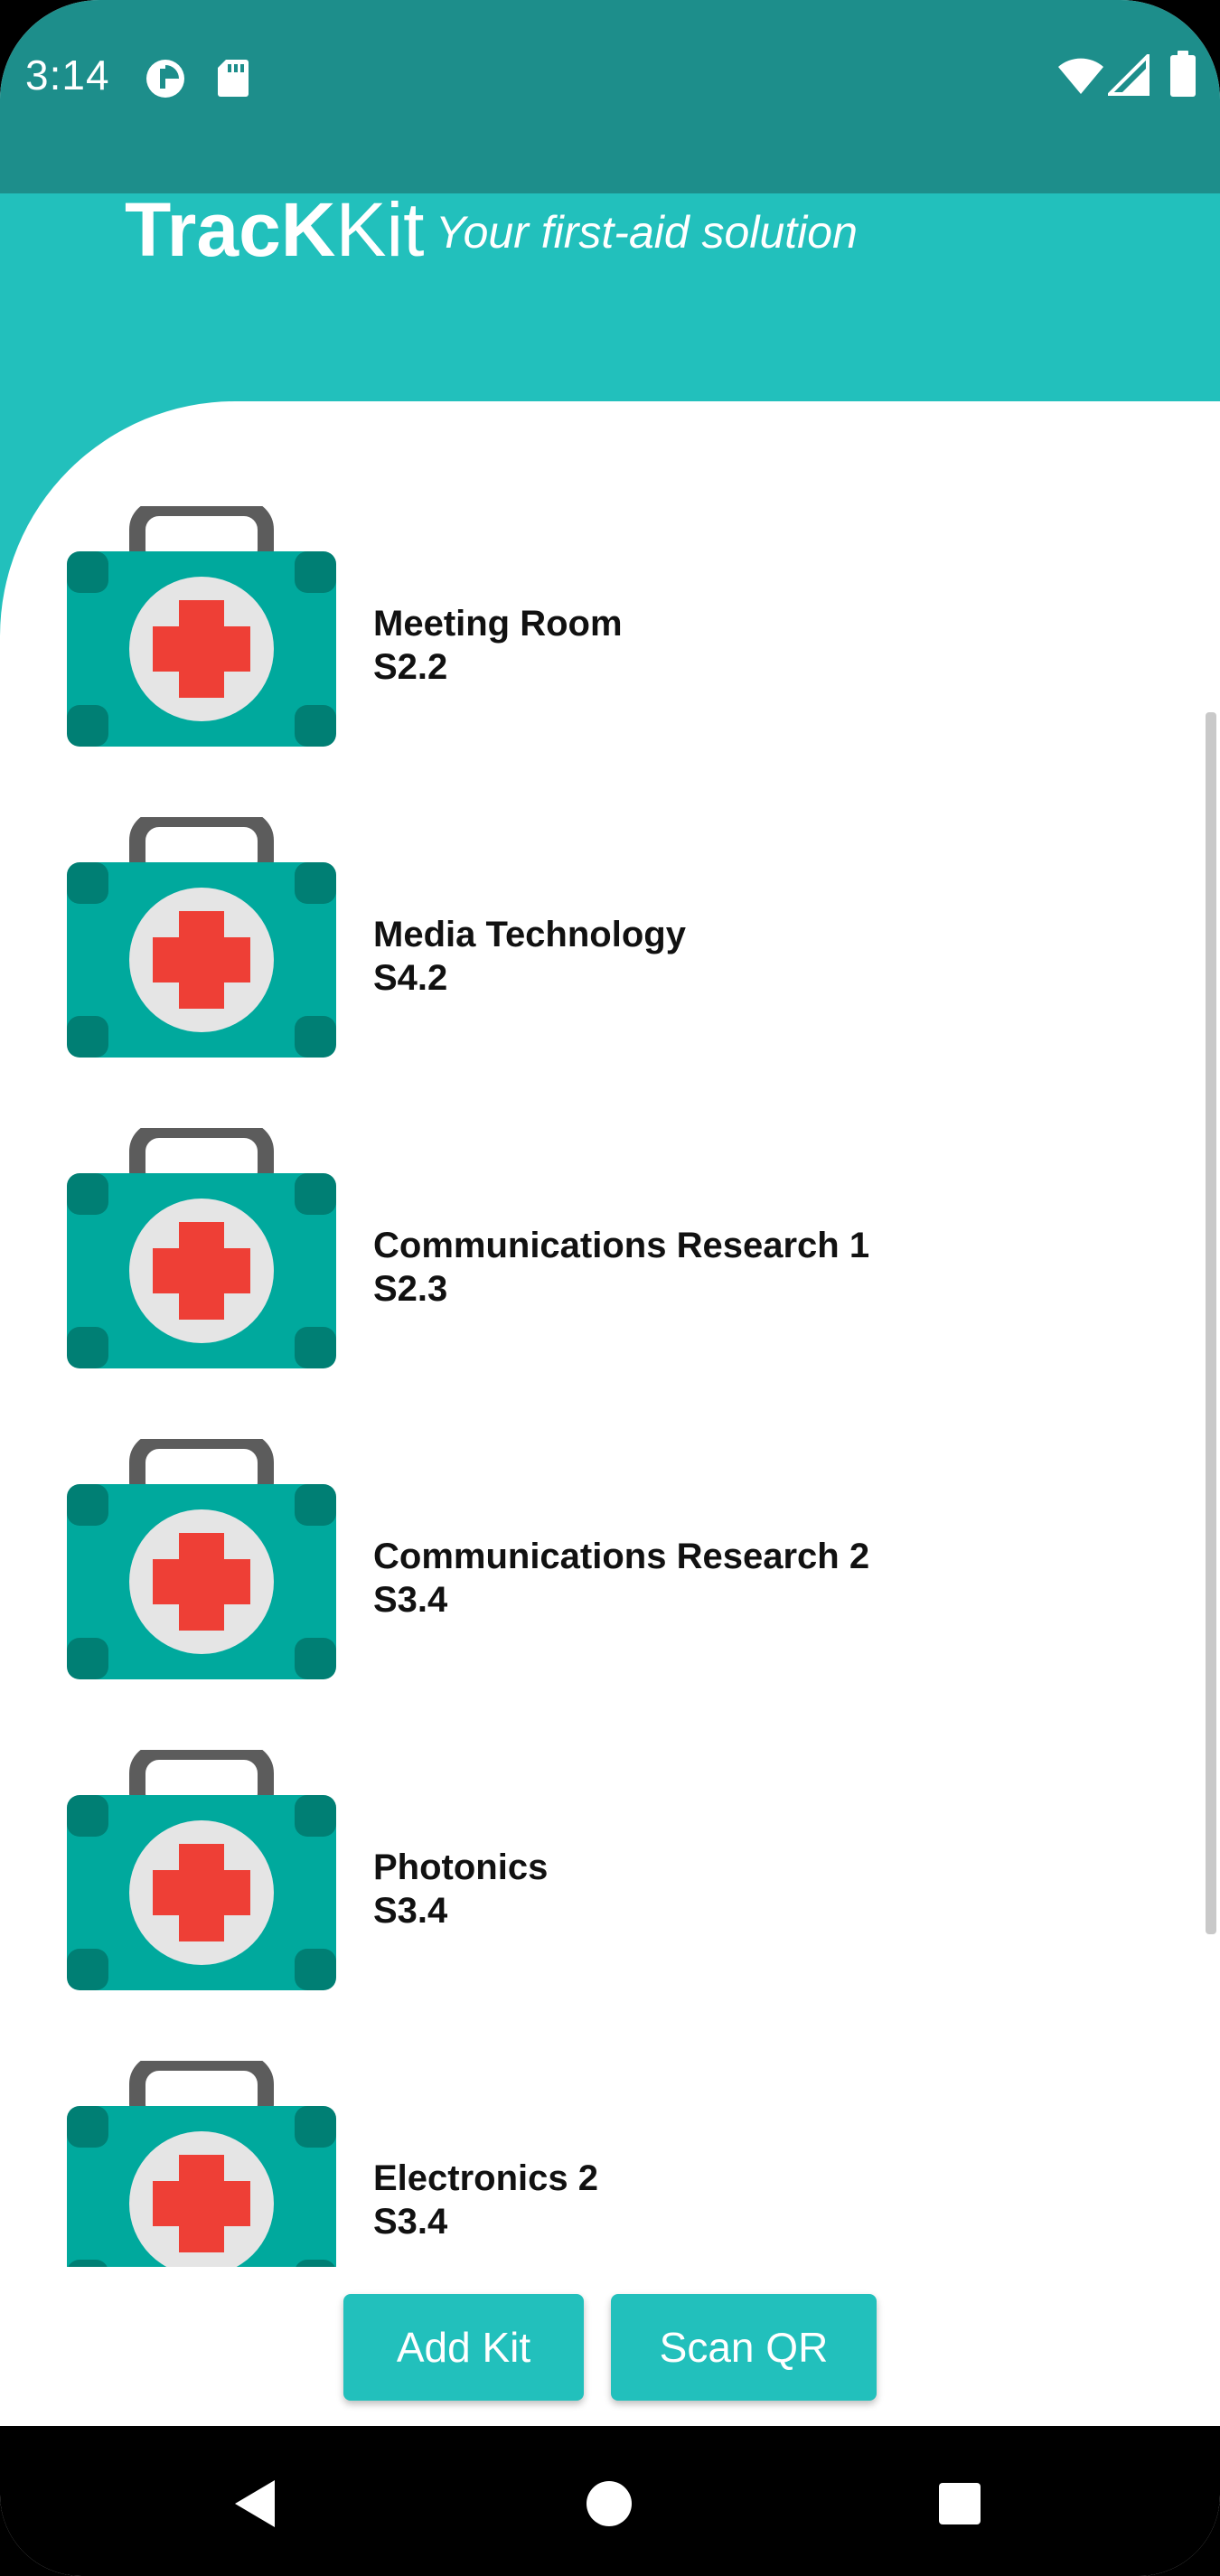  What do you see at coordinates (1129, 75) in the screenshot?
I see `cell-signal-icon` at bounding box center [1129, 75].